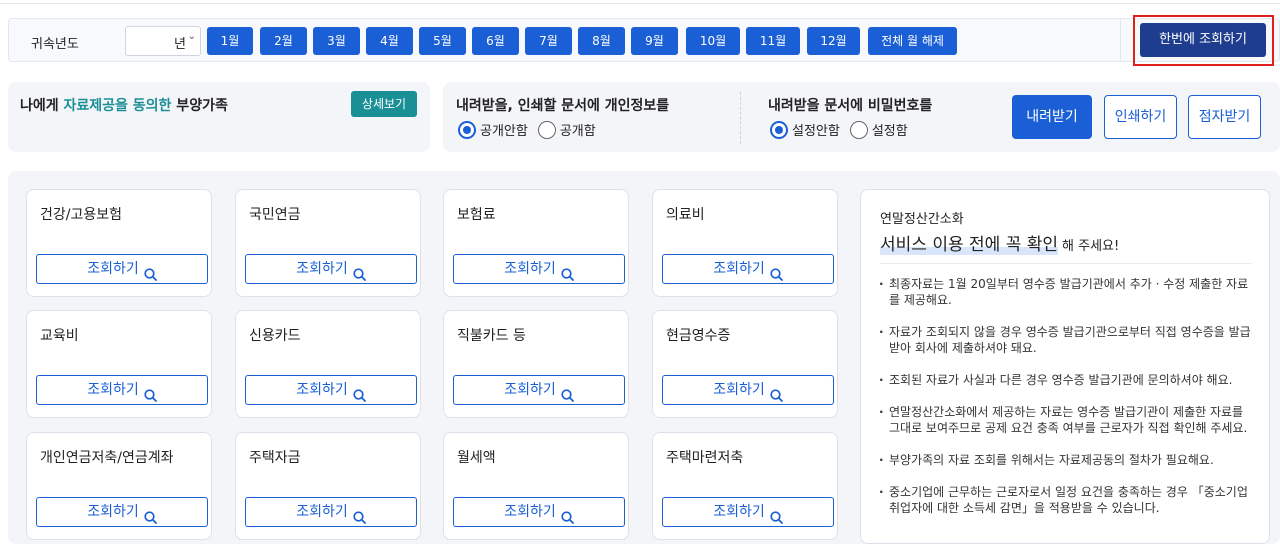  I want to click on card-title: 교육비, so click(59, 336).